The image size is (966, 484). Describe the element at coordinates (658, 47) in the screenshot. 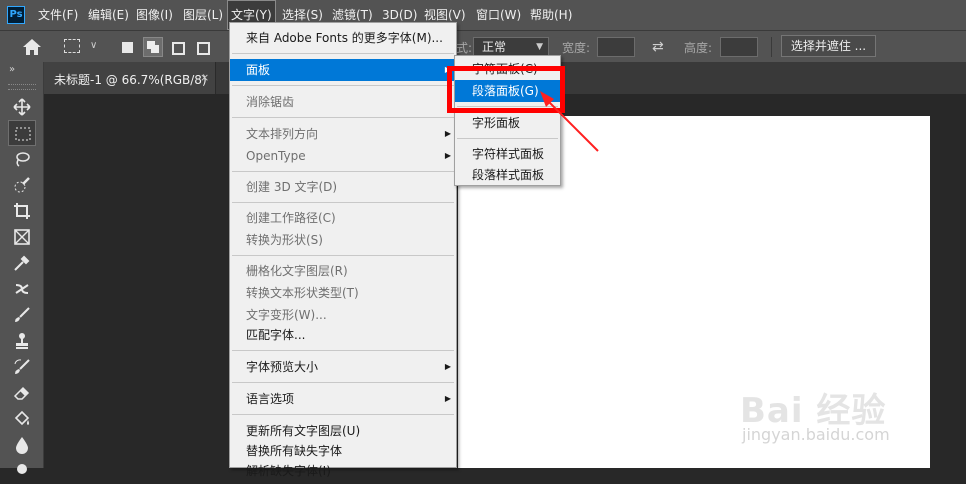

I see `swap-icon: ⇄` at that location.